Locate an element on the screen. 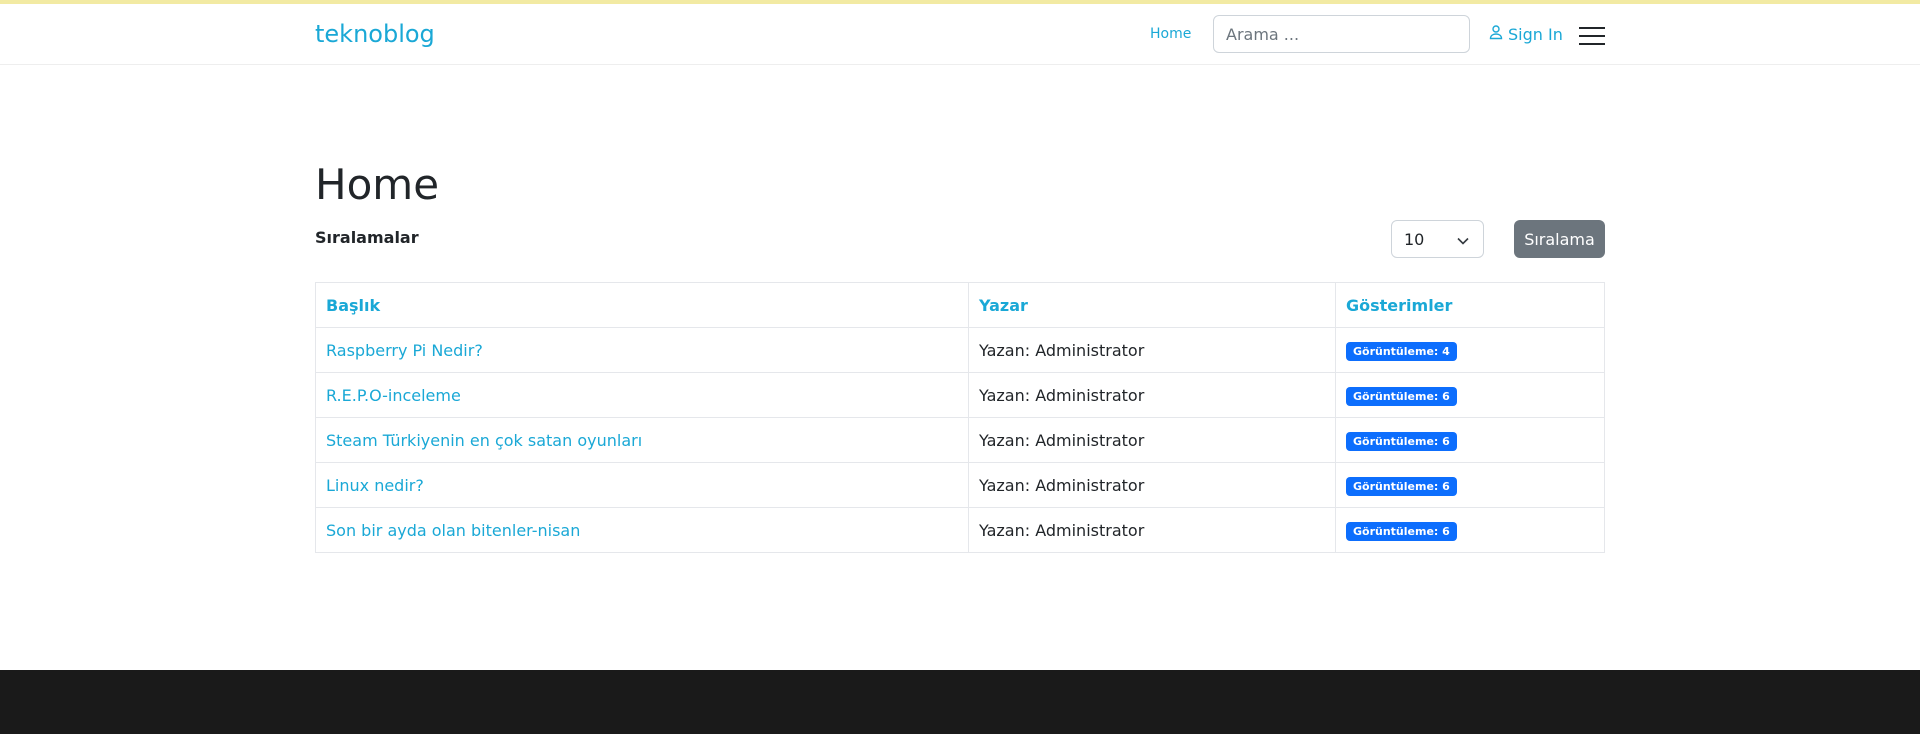 The height and width of the screenshot is (734, 1920). per-page-value: 10 is located at coordinates (1414, 239).